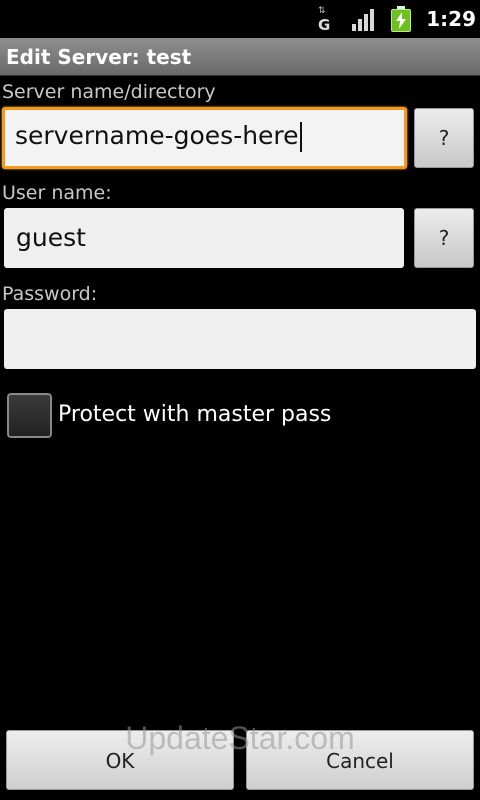 Image resolution: width=480 pixels, height=800 pixels. What do you see at coordinates (444, 138) in the screenshot?
I see `server-help-button: ?` at bounding box center [444, 138].